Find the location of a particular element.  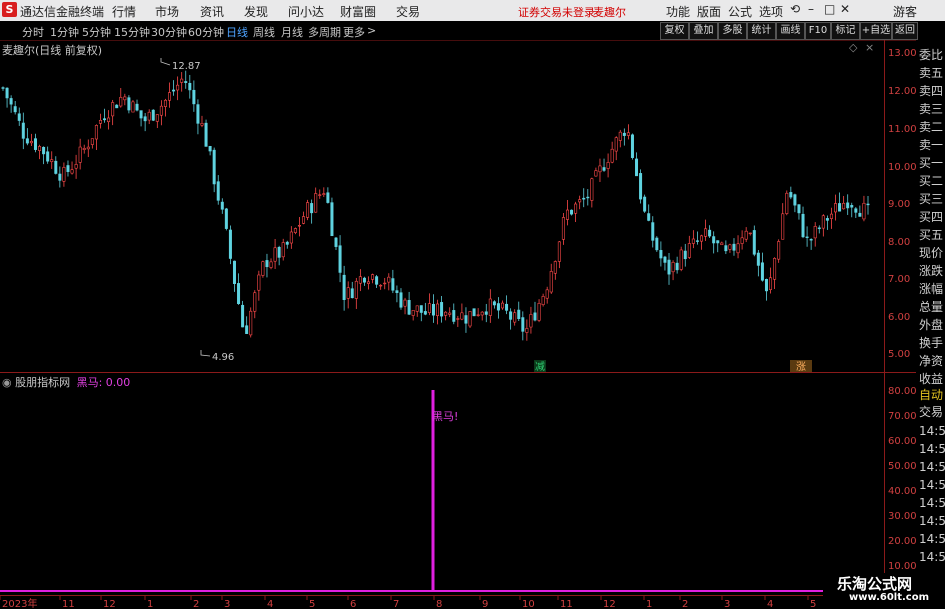

quote-label: 委比 is located at coordinates (931, 55).